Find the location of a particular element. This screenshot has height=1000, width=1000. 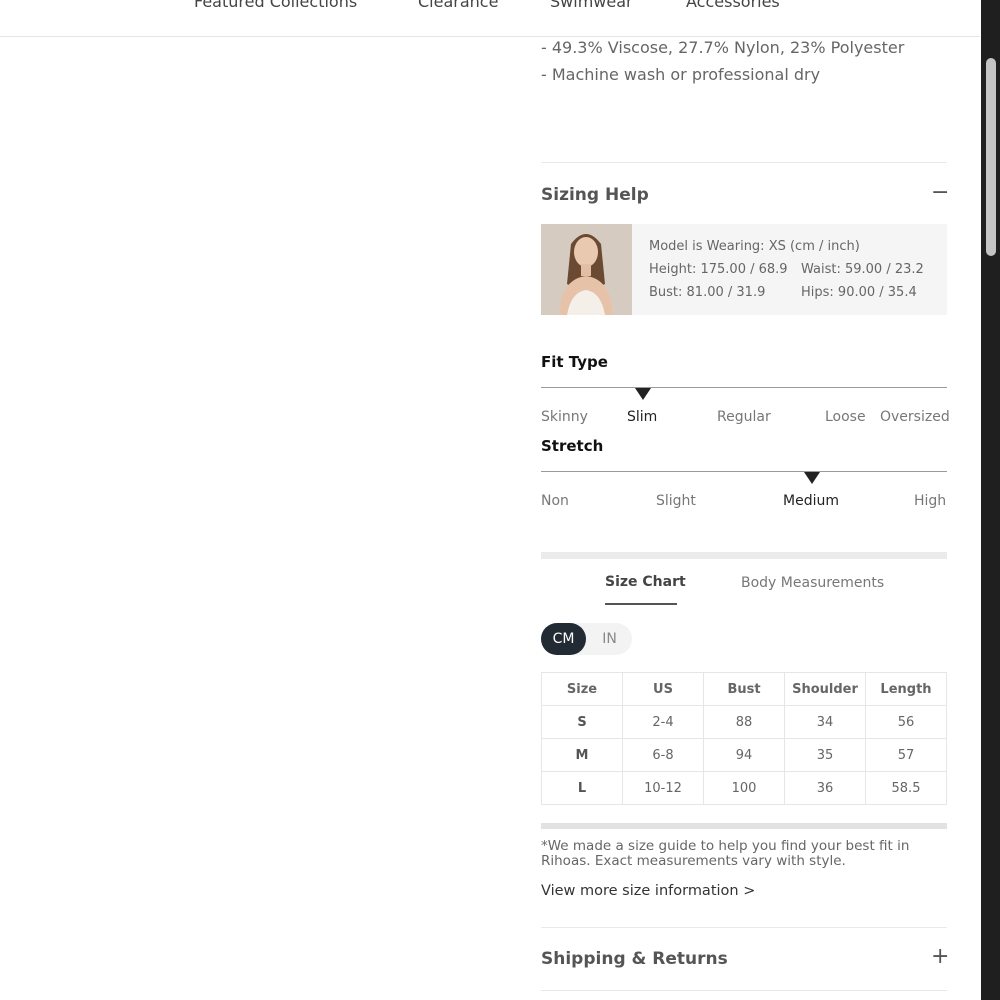

stretch-option-slight: Slight is located at coordinates (676, 501).